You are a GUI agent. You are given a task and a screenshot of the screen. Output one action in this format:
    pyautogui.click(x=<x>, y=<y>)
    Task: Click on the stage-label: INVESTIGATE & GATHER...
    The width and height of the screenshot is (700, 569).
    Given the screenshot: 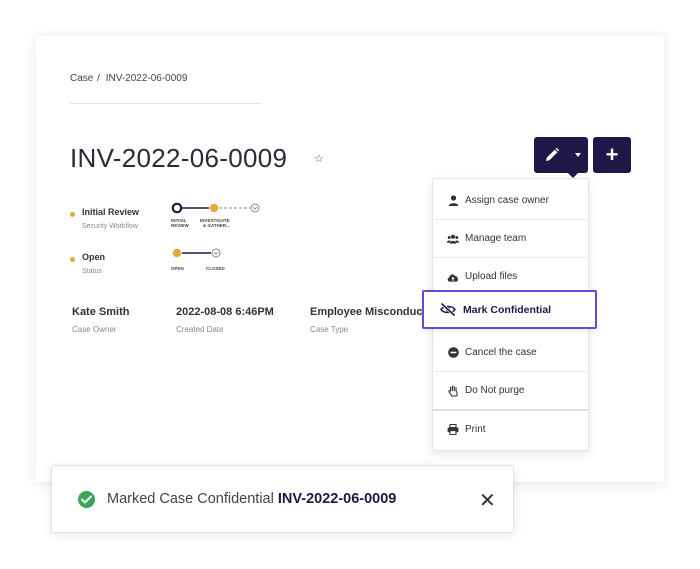 What is the action you would take?
    pyautogui.click(x=215, y=223)
    